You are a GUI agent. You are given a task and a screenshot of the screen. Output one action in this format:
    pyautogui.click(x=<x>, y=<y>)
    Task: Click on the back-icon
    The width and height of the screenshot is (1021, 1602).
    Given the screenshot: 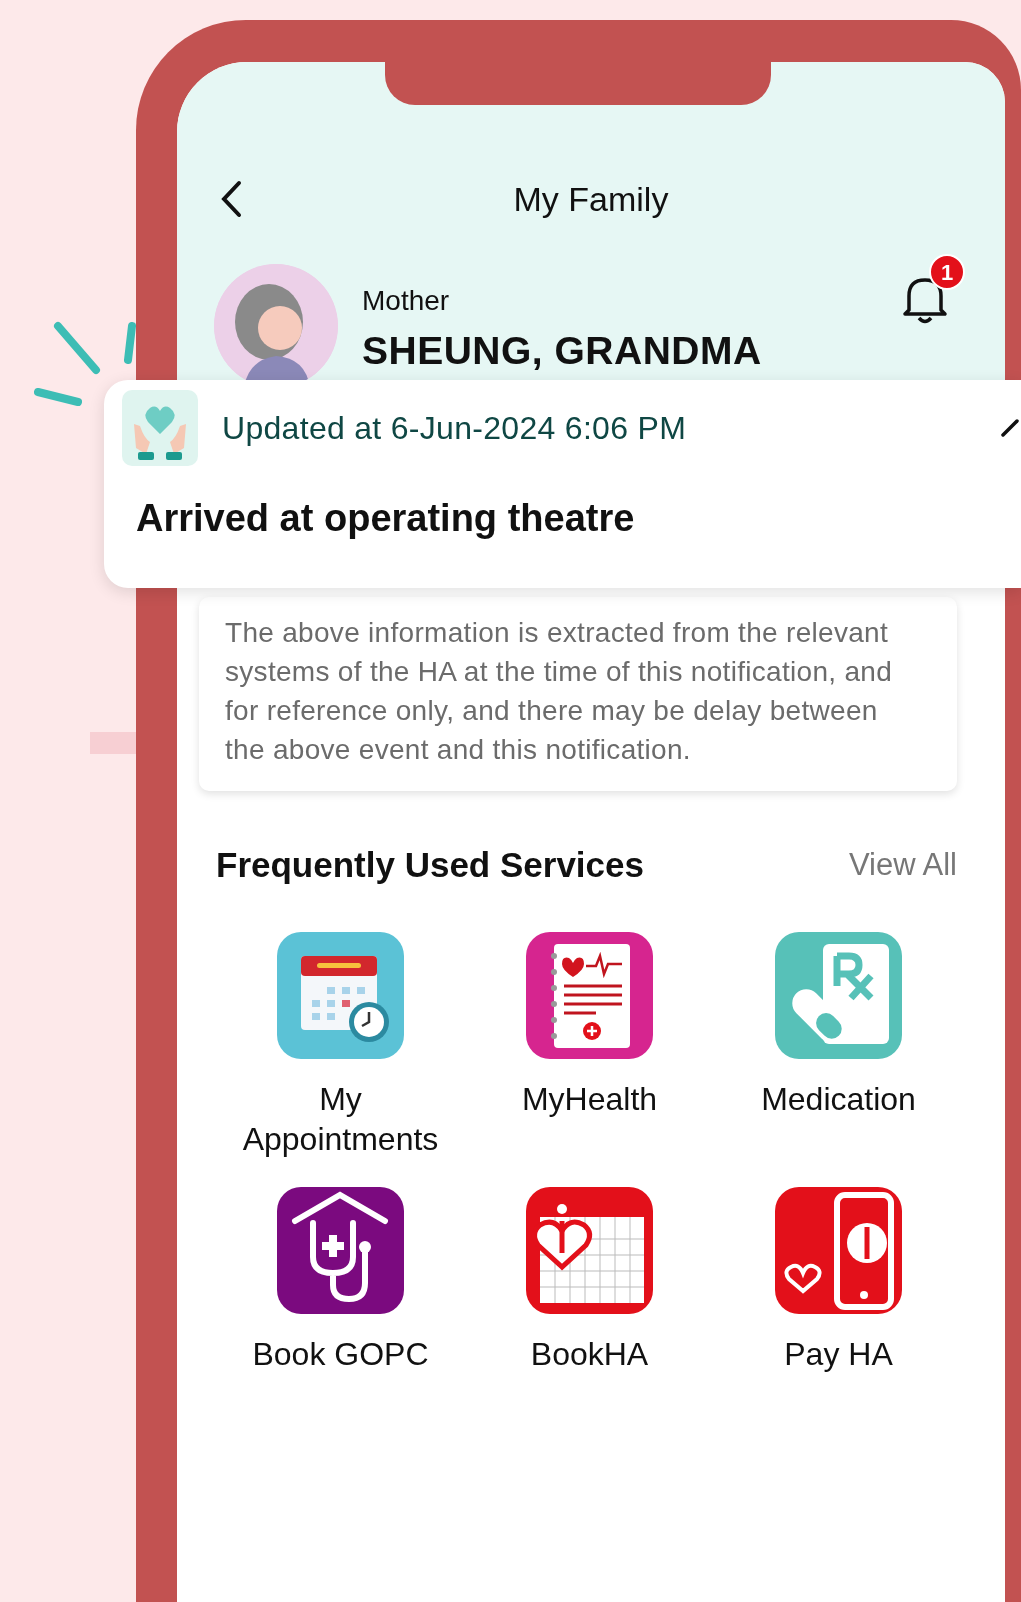 What is the action you would take?
    pyautogui.click(x=231, y=199)
    